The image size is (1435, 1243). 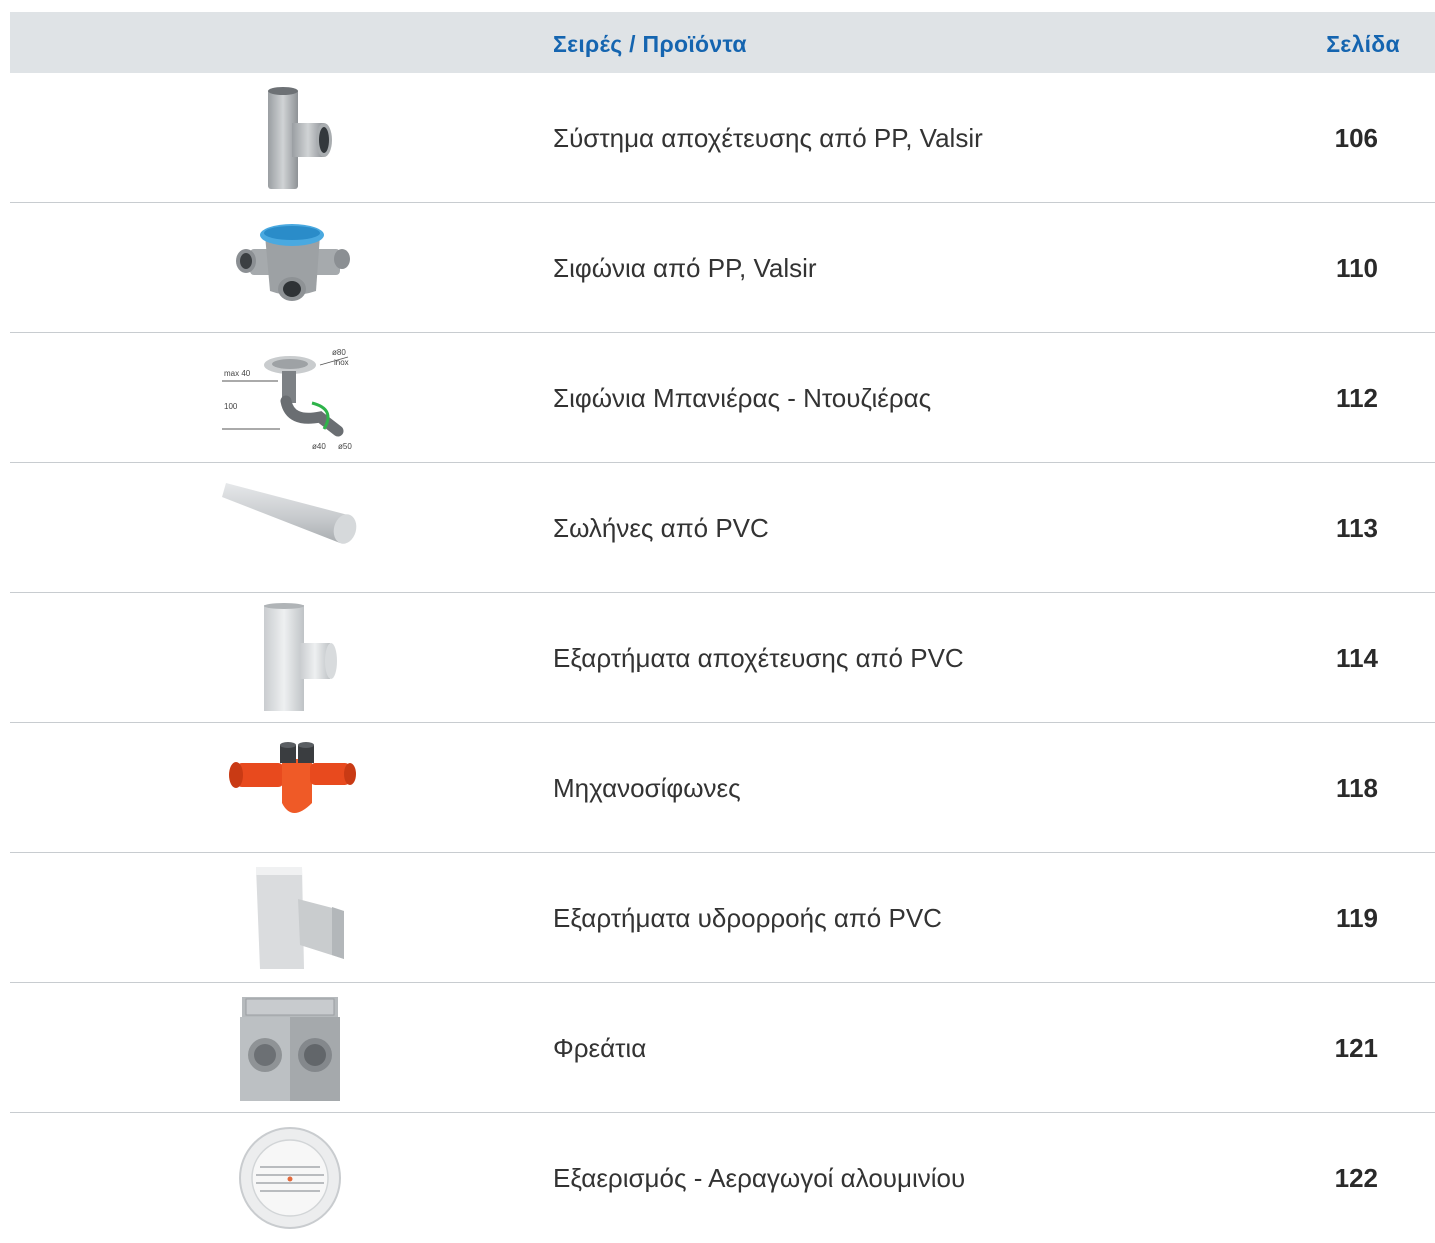 I want to click on pvc-pipe-icon, so click(x=290, y=528).